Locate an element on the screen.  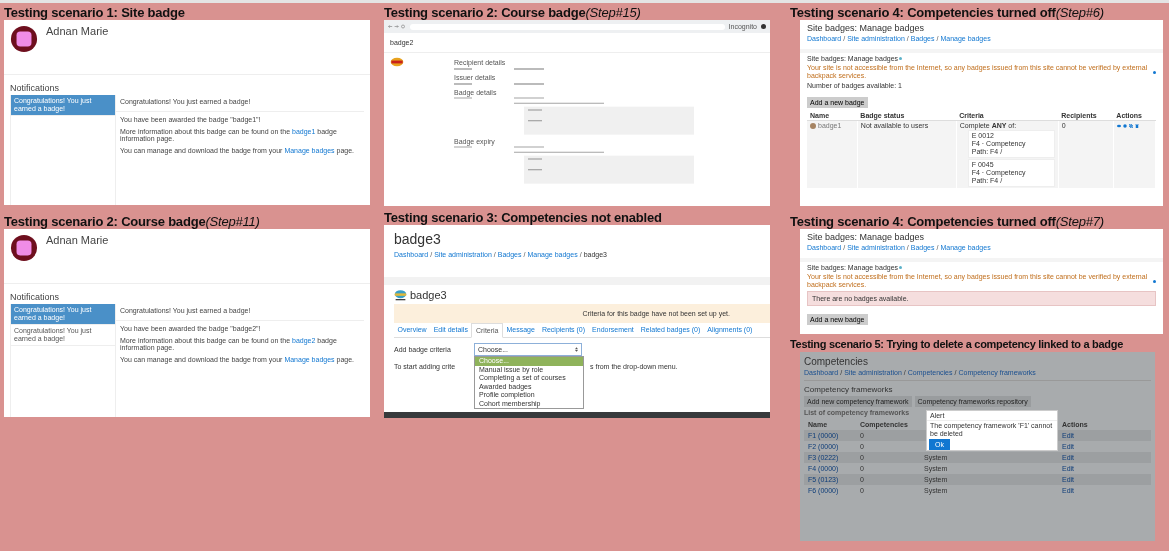
scenario-title: Testing scenario 4: Competencies turned off(Step#6) is located at coordinates (947, 12).